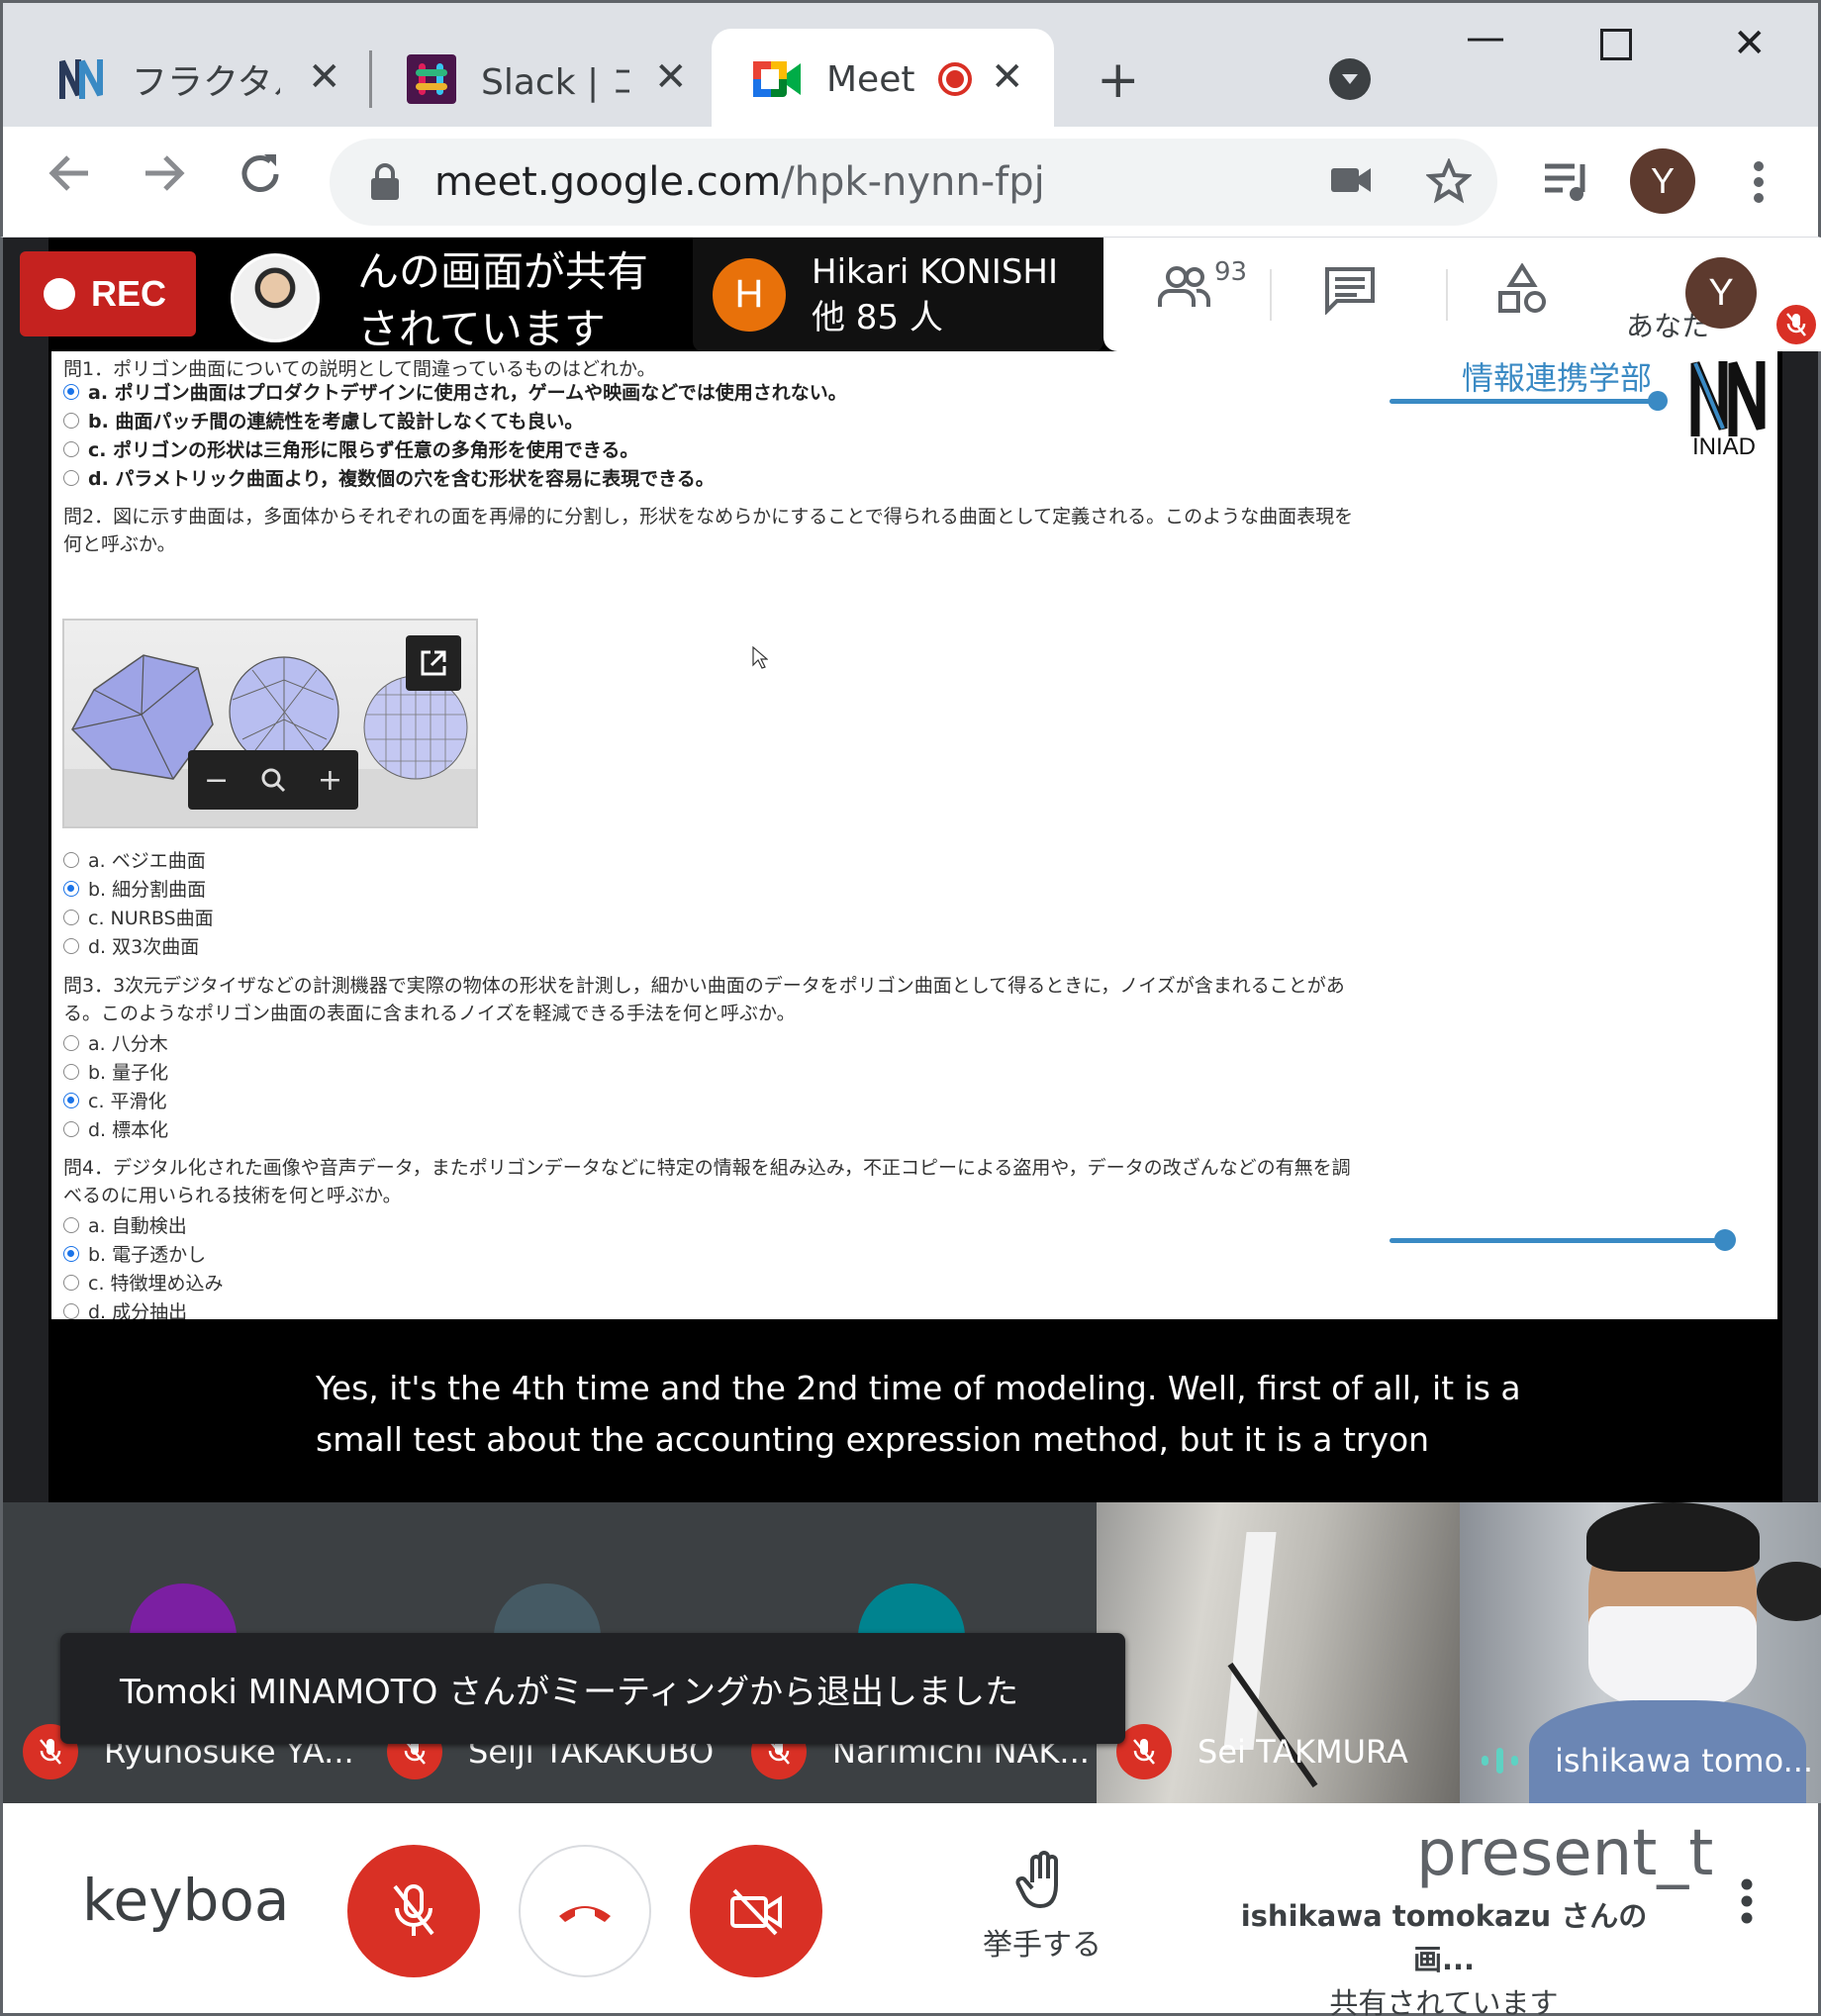 The image size is (1821, 2016). I want to click on q1-option-c: c. ポリゴンの形状は三角形に限らず任意の多角形を使用できる。, so click(350, 449).